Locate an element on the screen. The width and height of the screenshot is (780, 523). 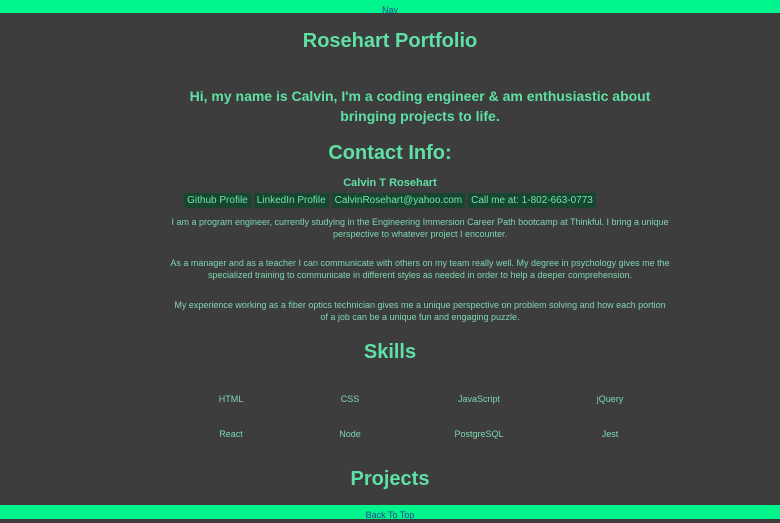
skill-javascript: JavaScript is located at coordinates (479, 399).